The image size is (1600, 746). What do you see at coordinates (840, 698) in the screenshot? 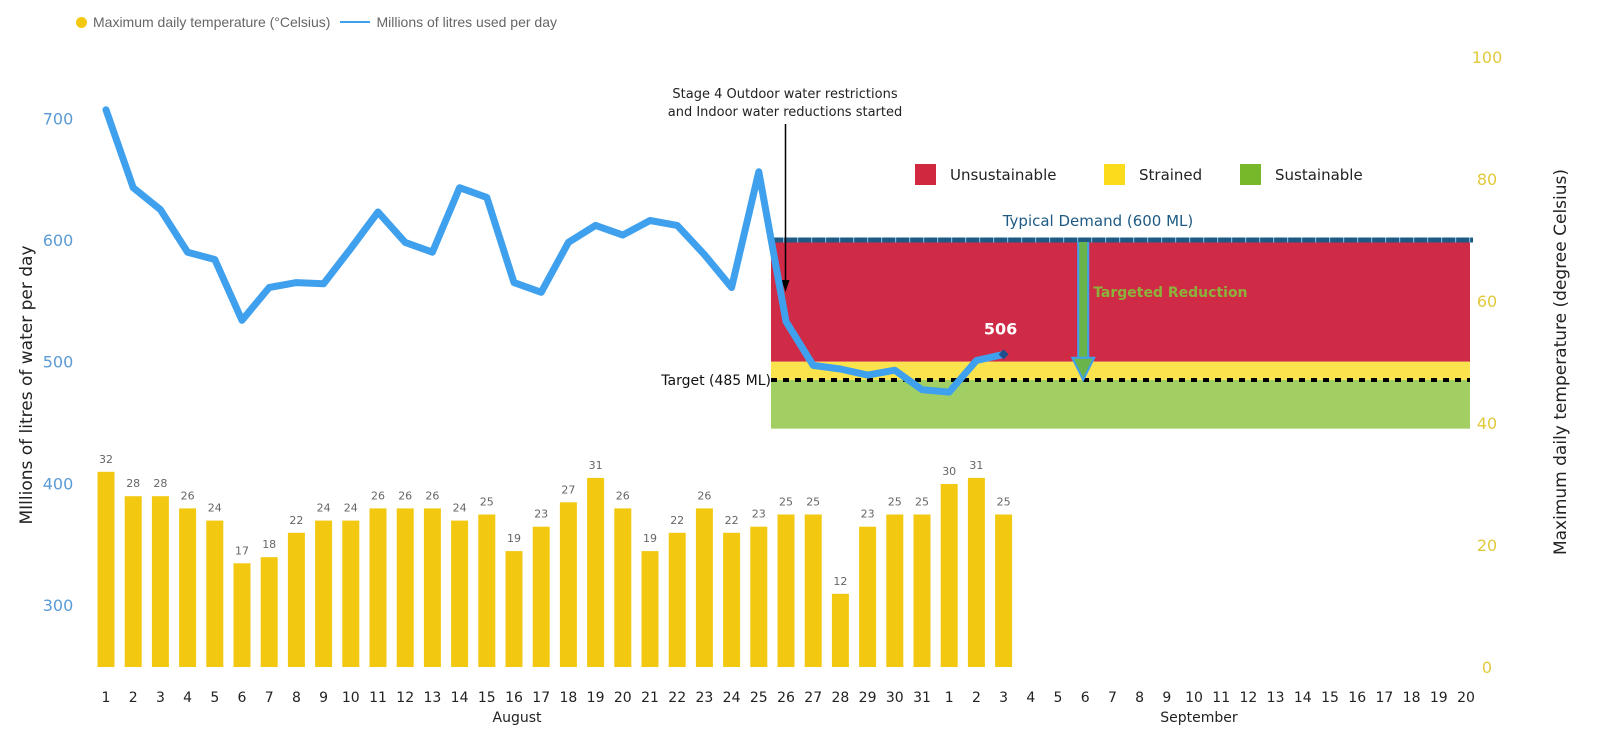
I see `x-axis-tick-label: 28` at bounding box center [840, 698].